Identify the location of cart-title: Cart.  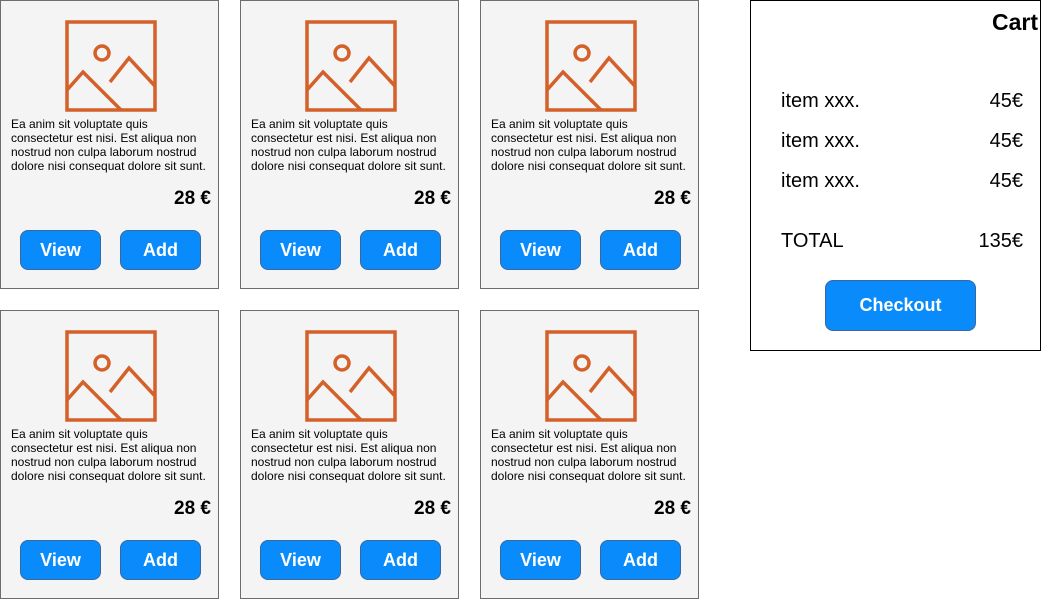
(1014, 22).